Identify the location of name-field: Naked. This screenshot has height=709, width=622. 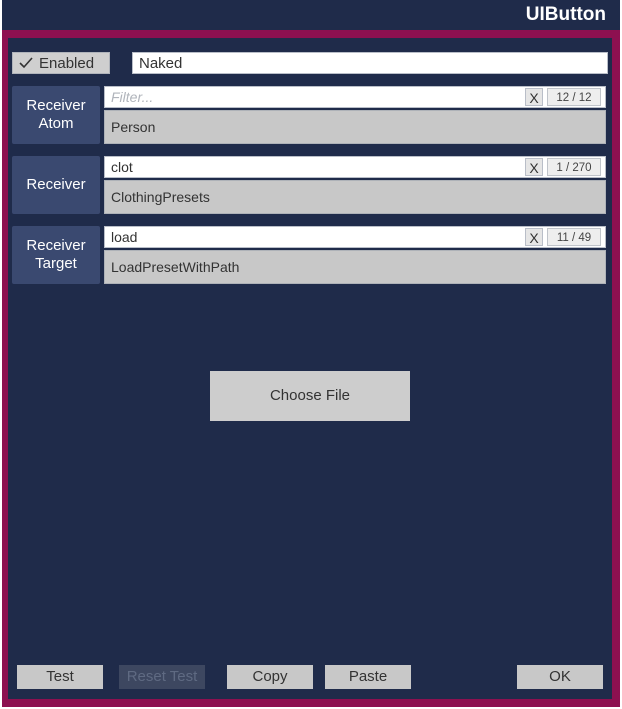
(370, 63).